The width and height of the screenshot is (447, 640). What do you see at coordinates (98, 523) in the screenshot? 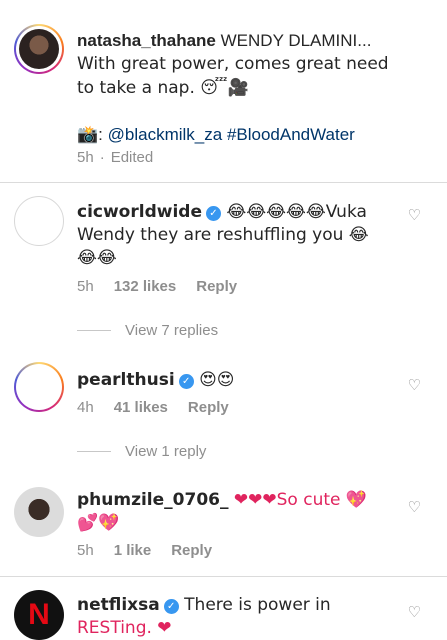
I see `comment-line-2: 💕💖` at bounding box center [98, 523].